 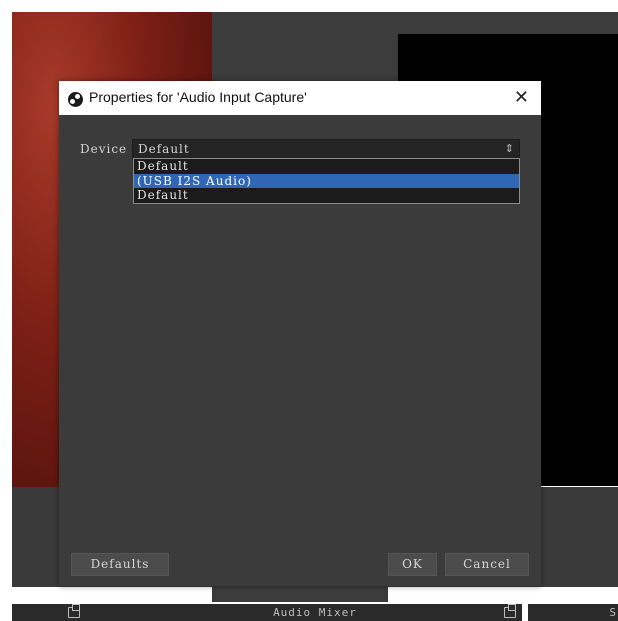 I want to click on chevron-updown-icon: ⇕, so click(x=509, y=149).